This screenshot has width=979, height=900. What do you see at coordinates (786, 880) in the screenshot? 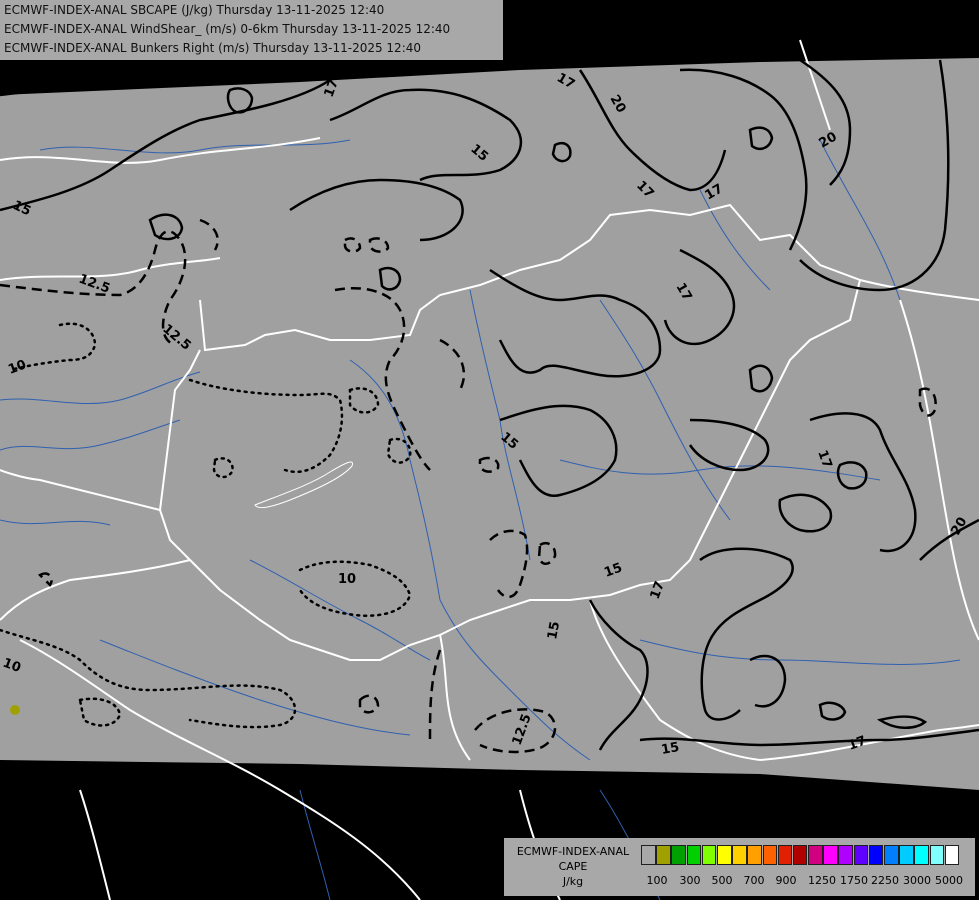
I see `legend-tick: 900` at bounding box center [786, 880].